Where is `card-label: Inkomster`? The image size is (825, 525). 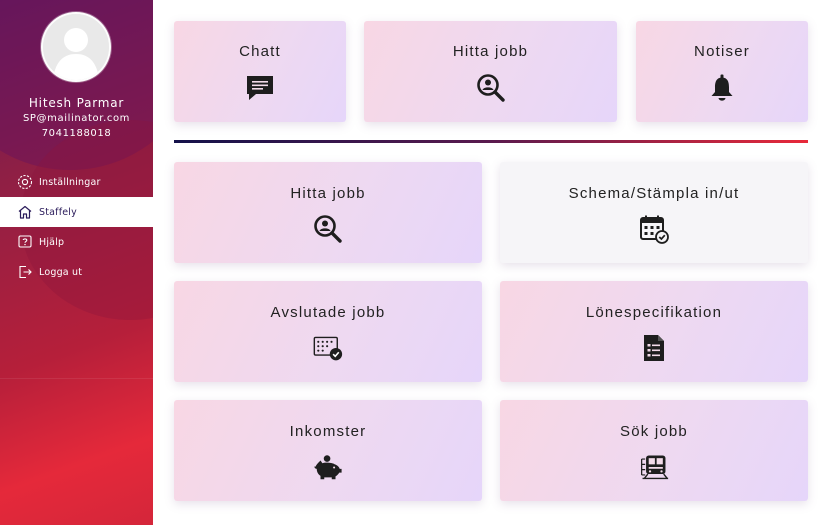 card-label: Inkomster is located at coordinates (328, 431).